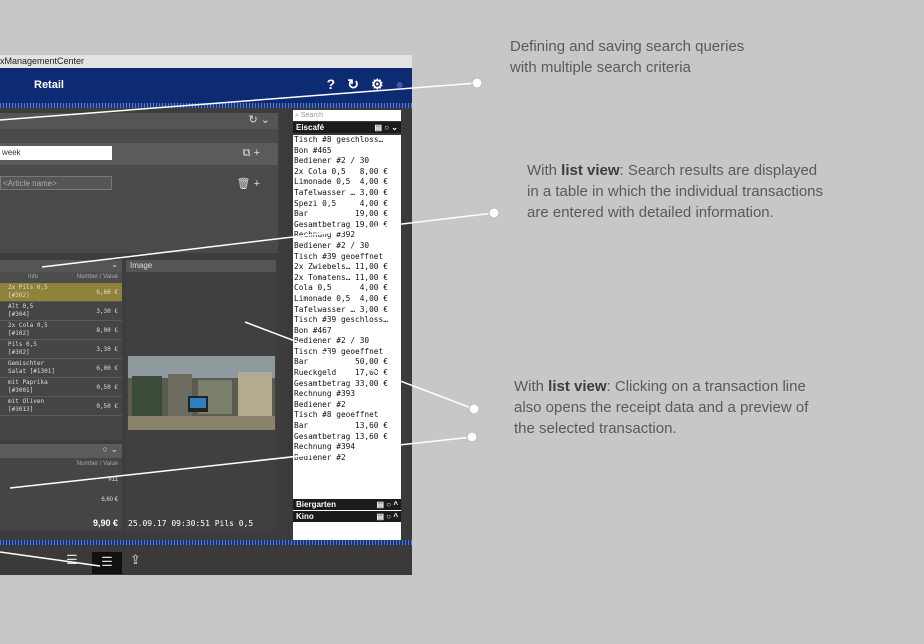 This screenshot has width=924, height=644. What do you see at coordinates (105, 523) in the screenshot?
I see `summary-total: 9,90 €` at bounding box center [105, 523].